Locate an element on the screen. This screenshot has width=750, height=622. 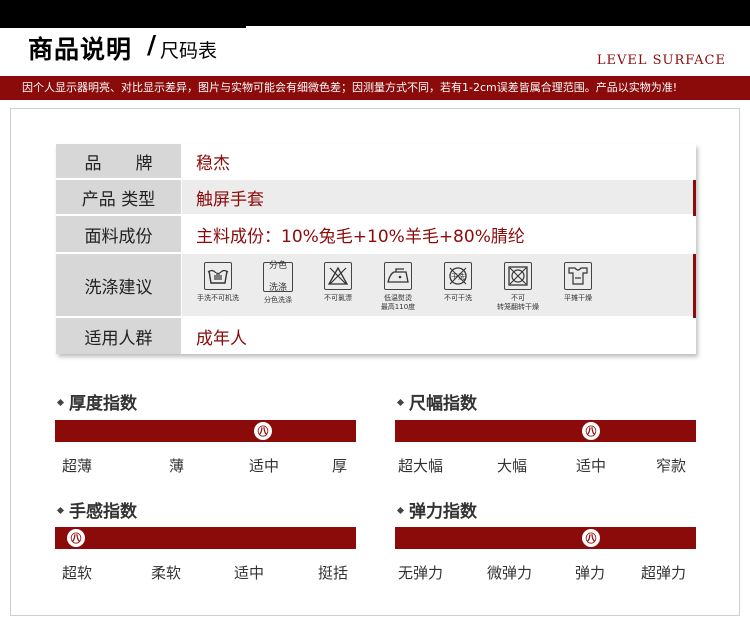
spec-row-fabric: 面料成份 主料成份：10%兔毛+10%羊毛+80%腈纶 is located at coordinates (376, 235).